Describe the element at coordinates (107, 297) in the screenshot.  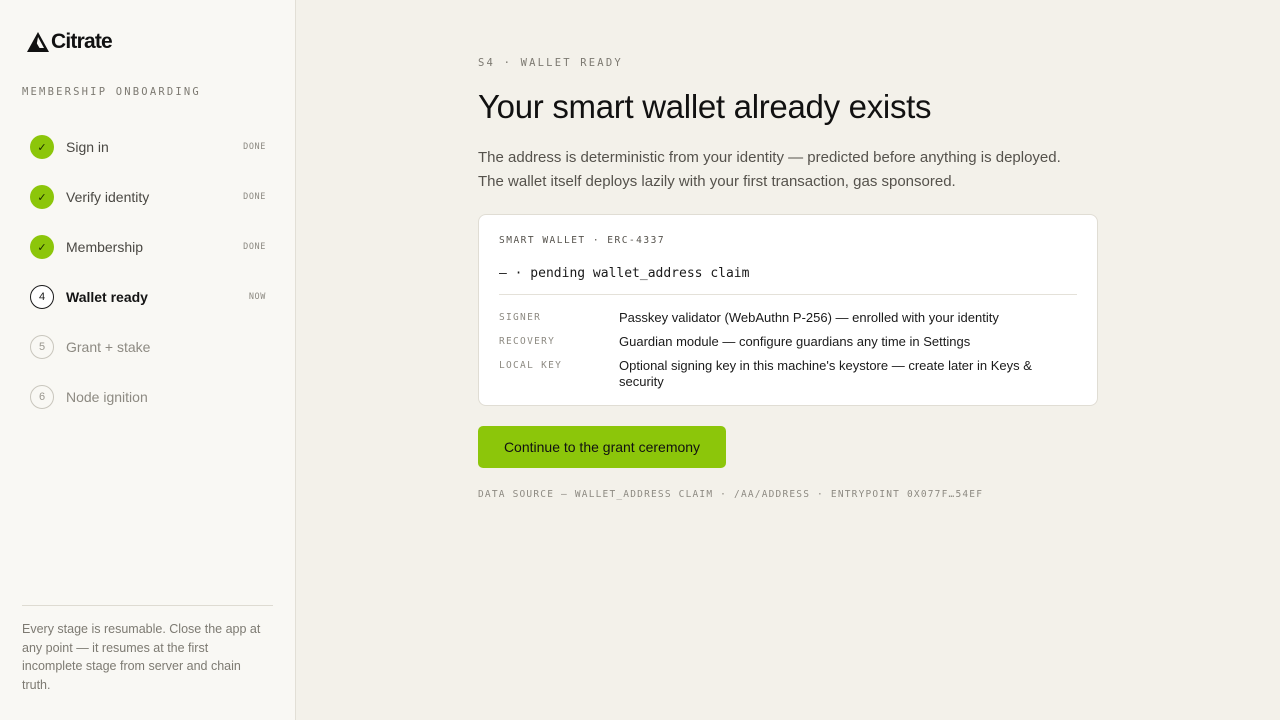
I see `step-label: Wallet ready` at that location.